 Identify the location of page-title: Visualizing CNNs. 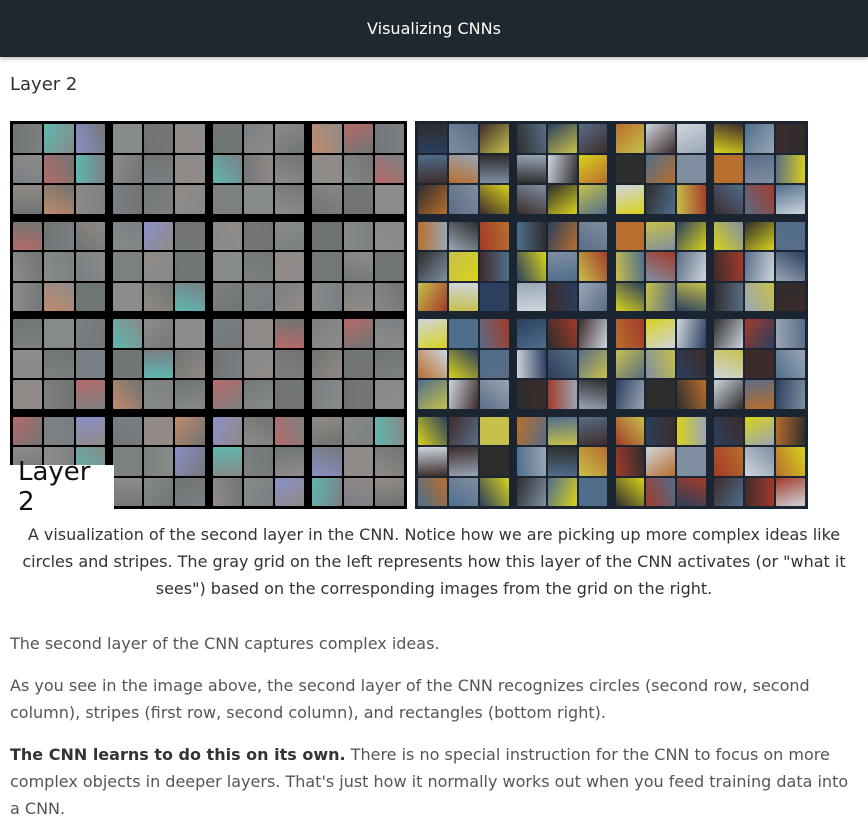
(434, 28).